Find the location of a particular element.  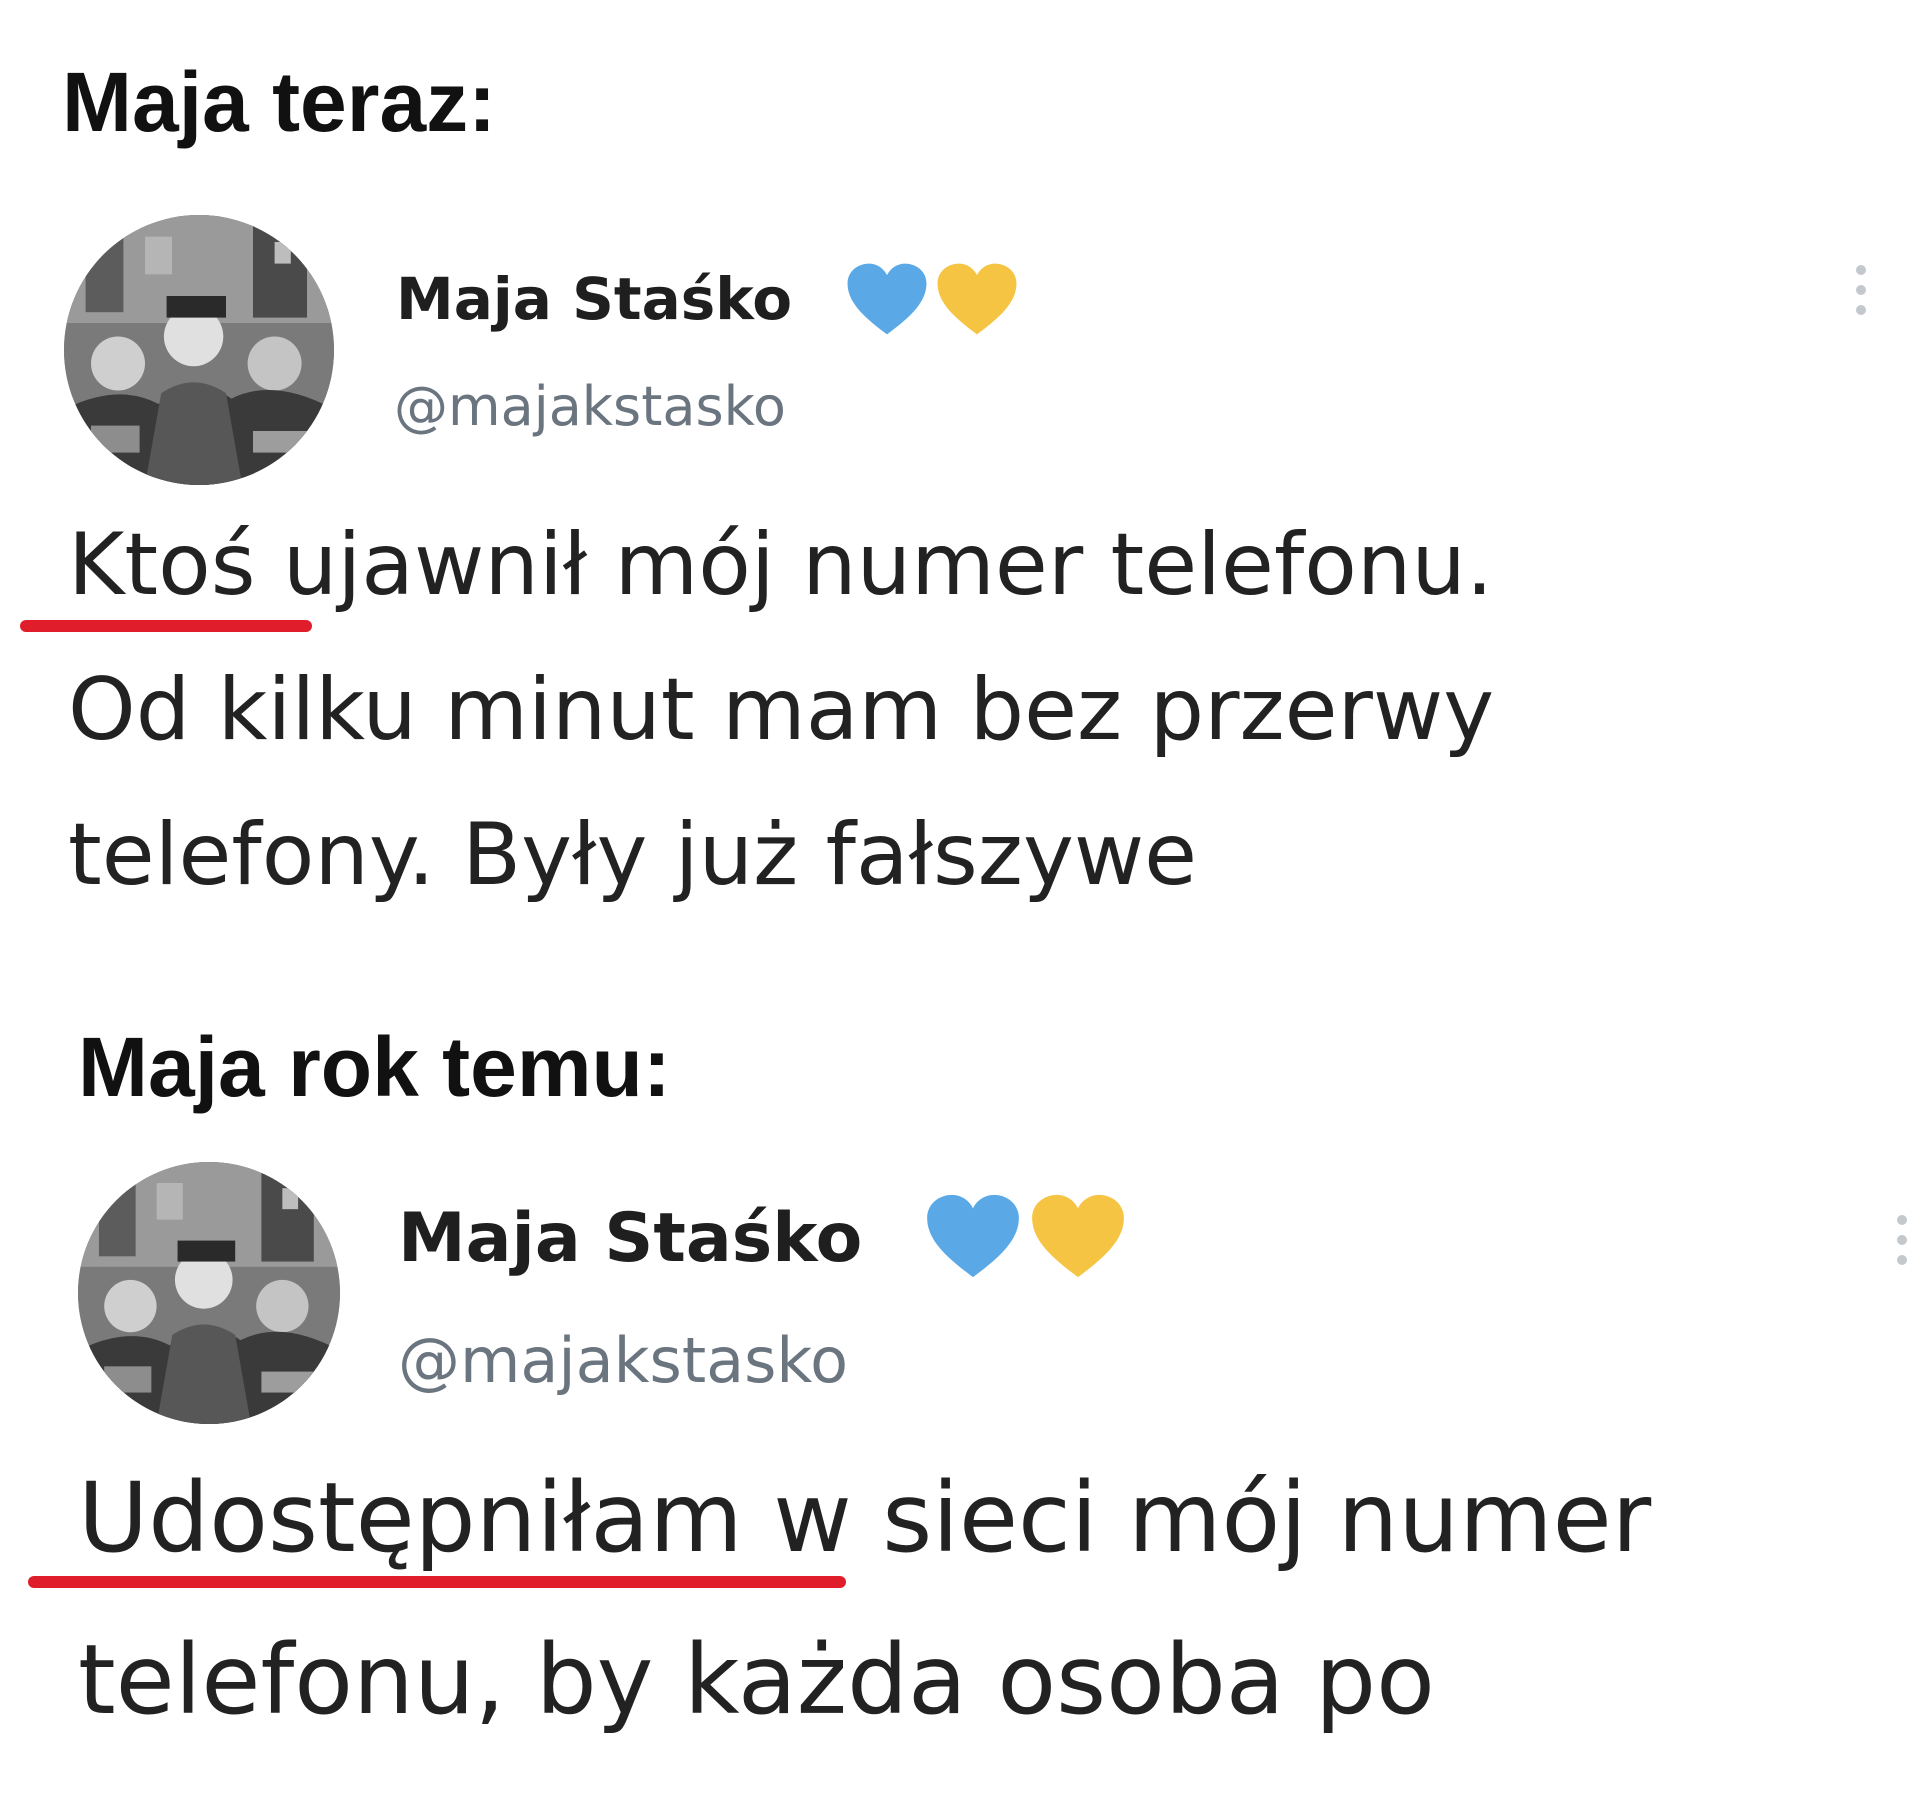

tweet-text-line: Udostępniłam w sieci mój numer is located at coordinates (864, 1518).